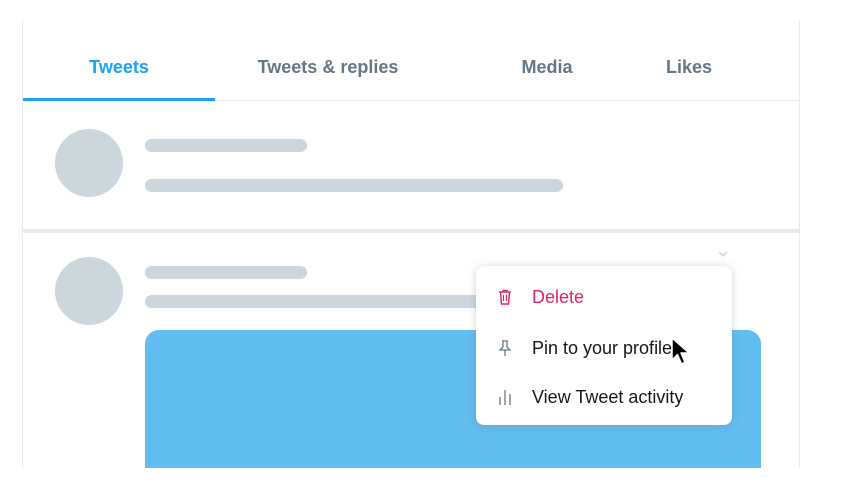  I want to click on delete-label: Delete, so click(558, 297).